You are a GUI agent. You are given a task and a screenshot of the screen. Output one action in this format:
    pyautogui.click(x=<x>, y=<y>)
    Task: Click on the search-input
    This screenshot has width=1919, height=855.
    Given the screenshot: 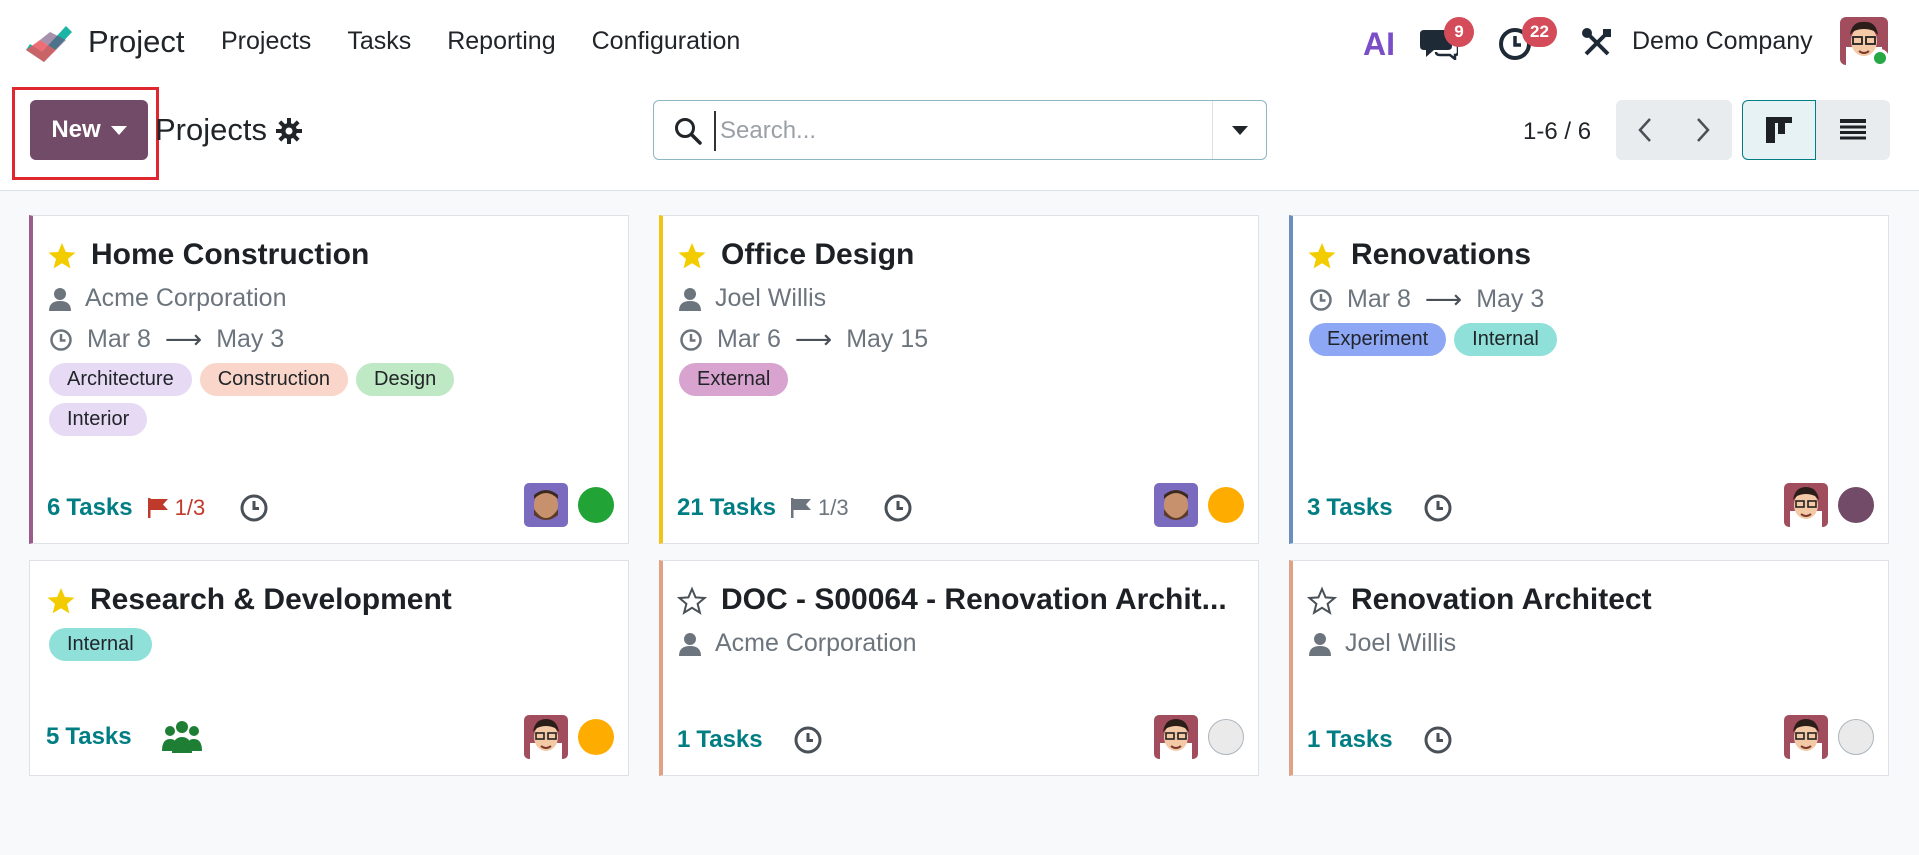 What is the action you would take?
    pyautogui.click(x=984, y=131)
    